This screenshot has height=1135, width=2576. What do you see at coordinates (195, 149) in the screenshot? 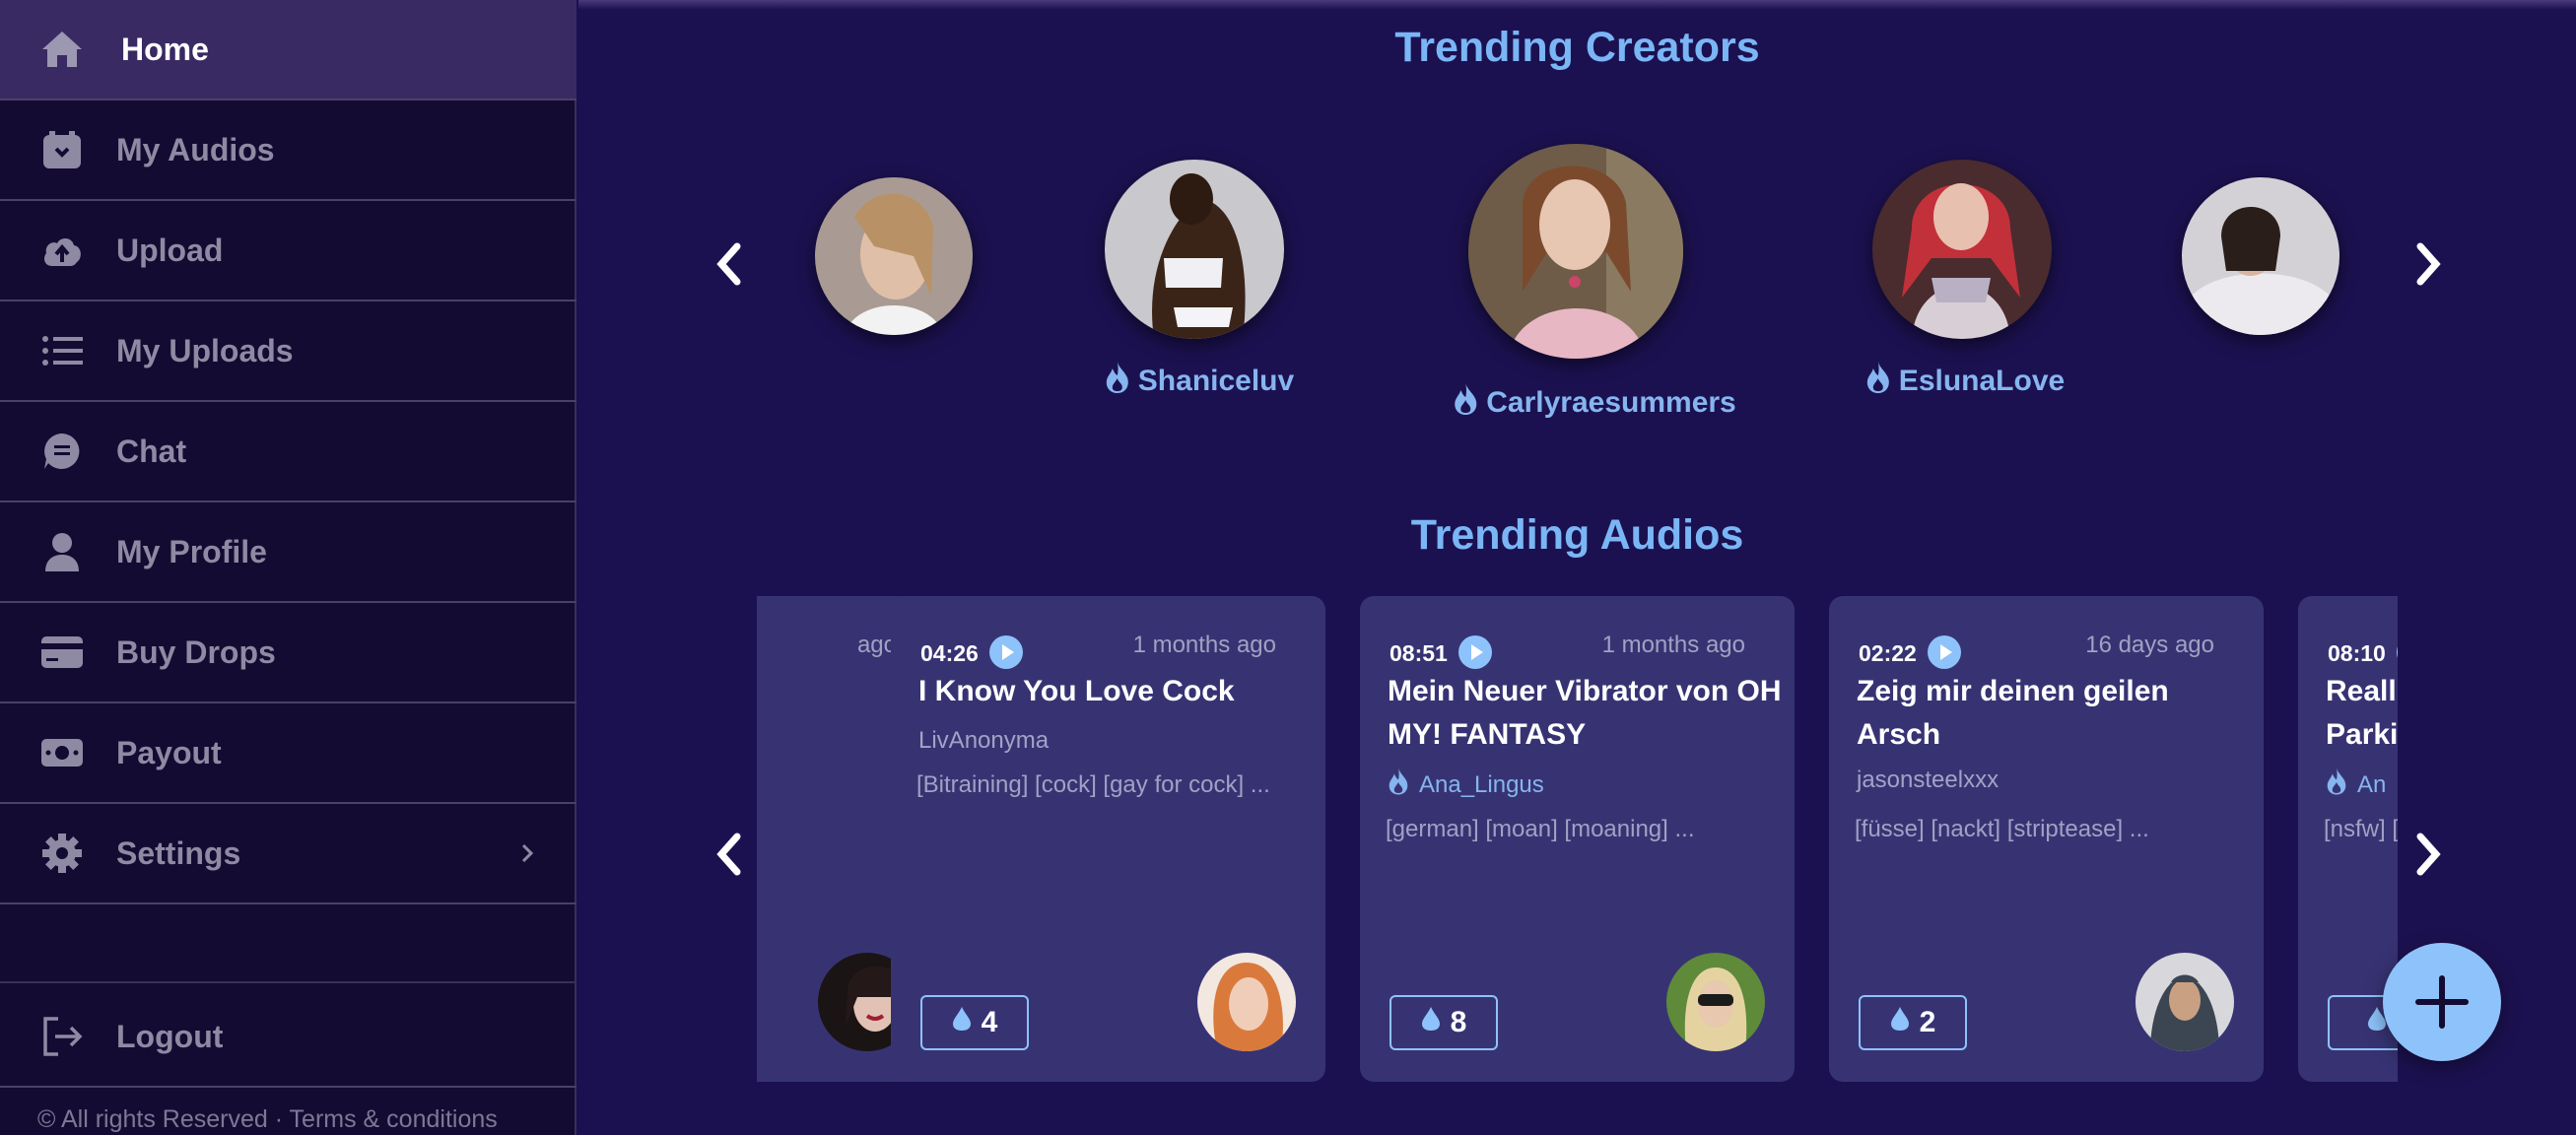
I see `sidebar-item-label: My Audios` at bounding box center [195, 149].